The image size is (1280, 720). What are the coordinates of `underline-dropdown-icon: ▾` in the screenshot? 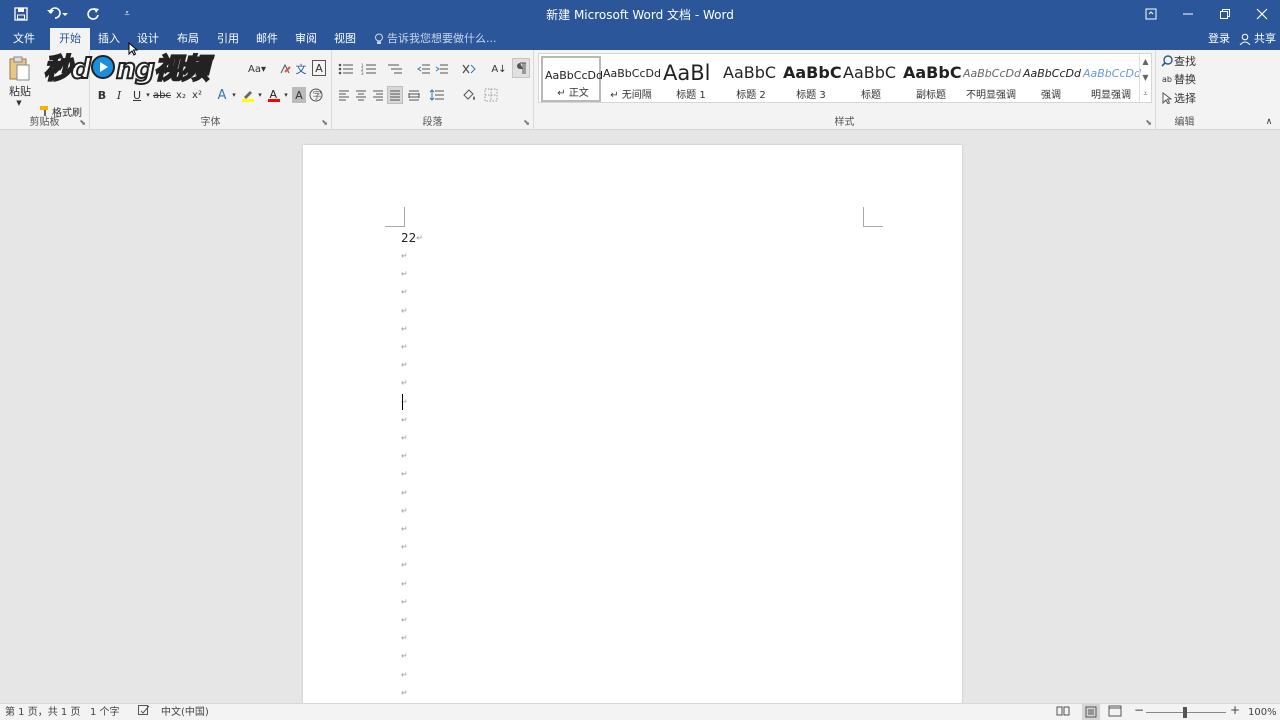 It's located at (148, 95).